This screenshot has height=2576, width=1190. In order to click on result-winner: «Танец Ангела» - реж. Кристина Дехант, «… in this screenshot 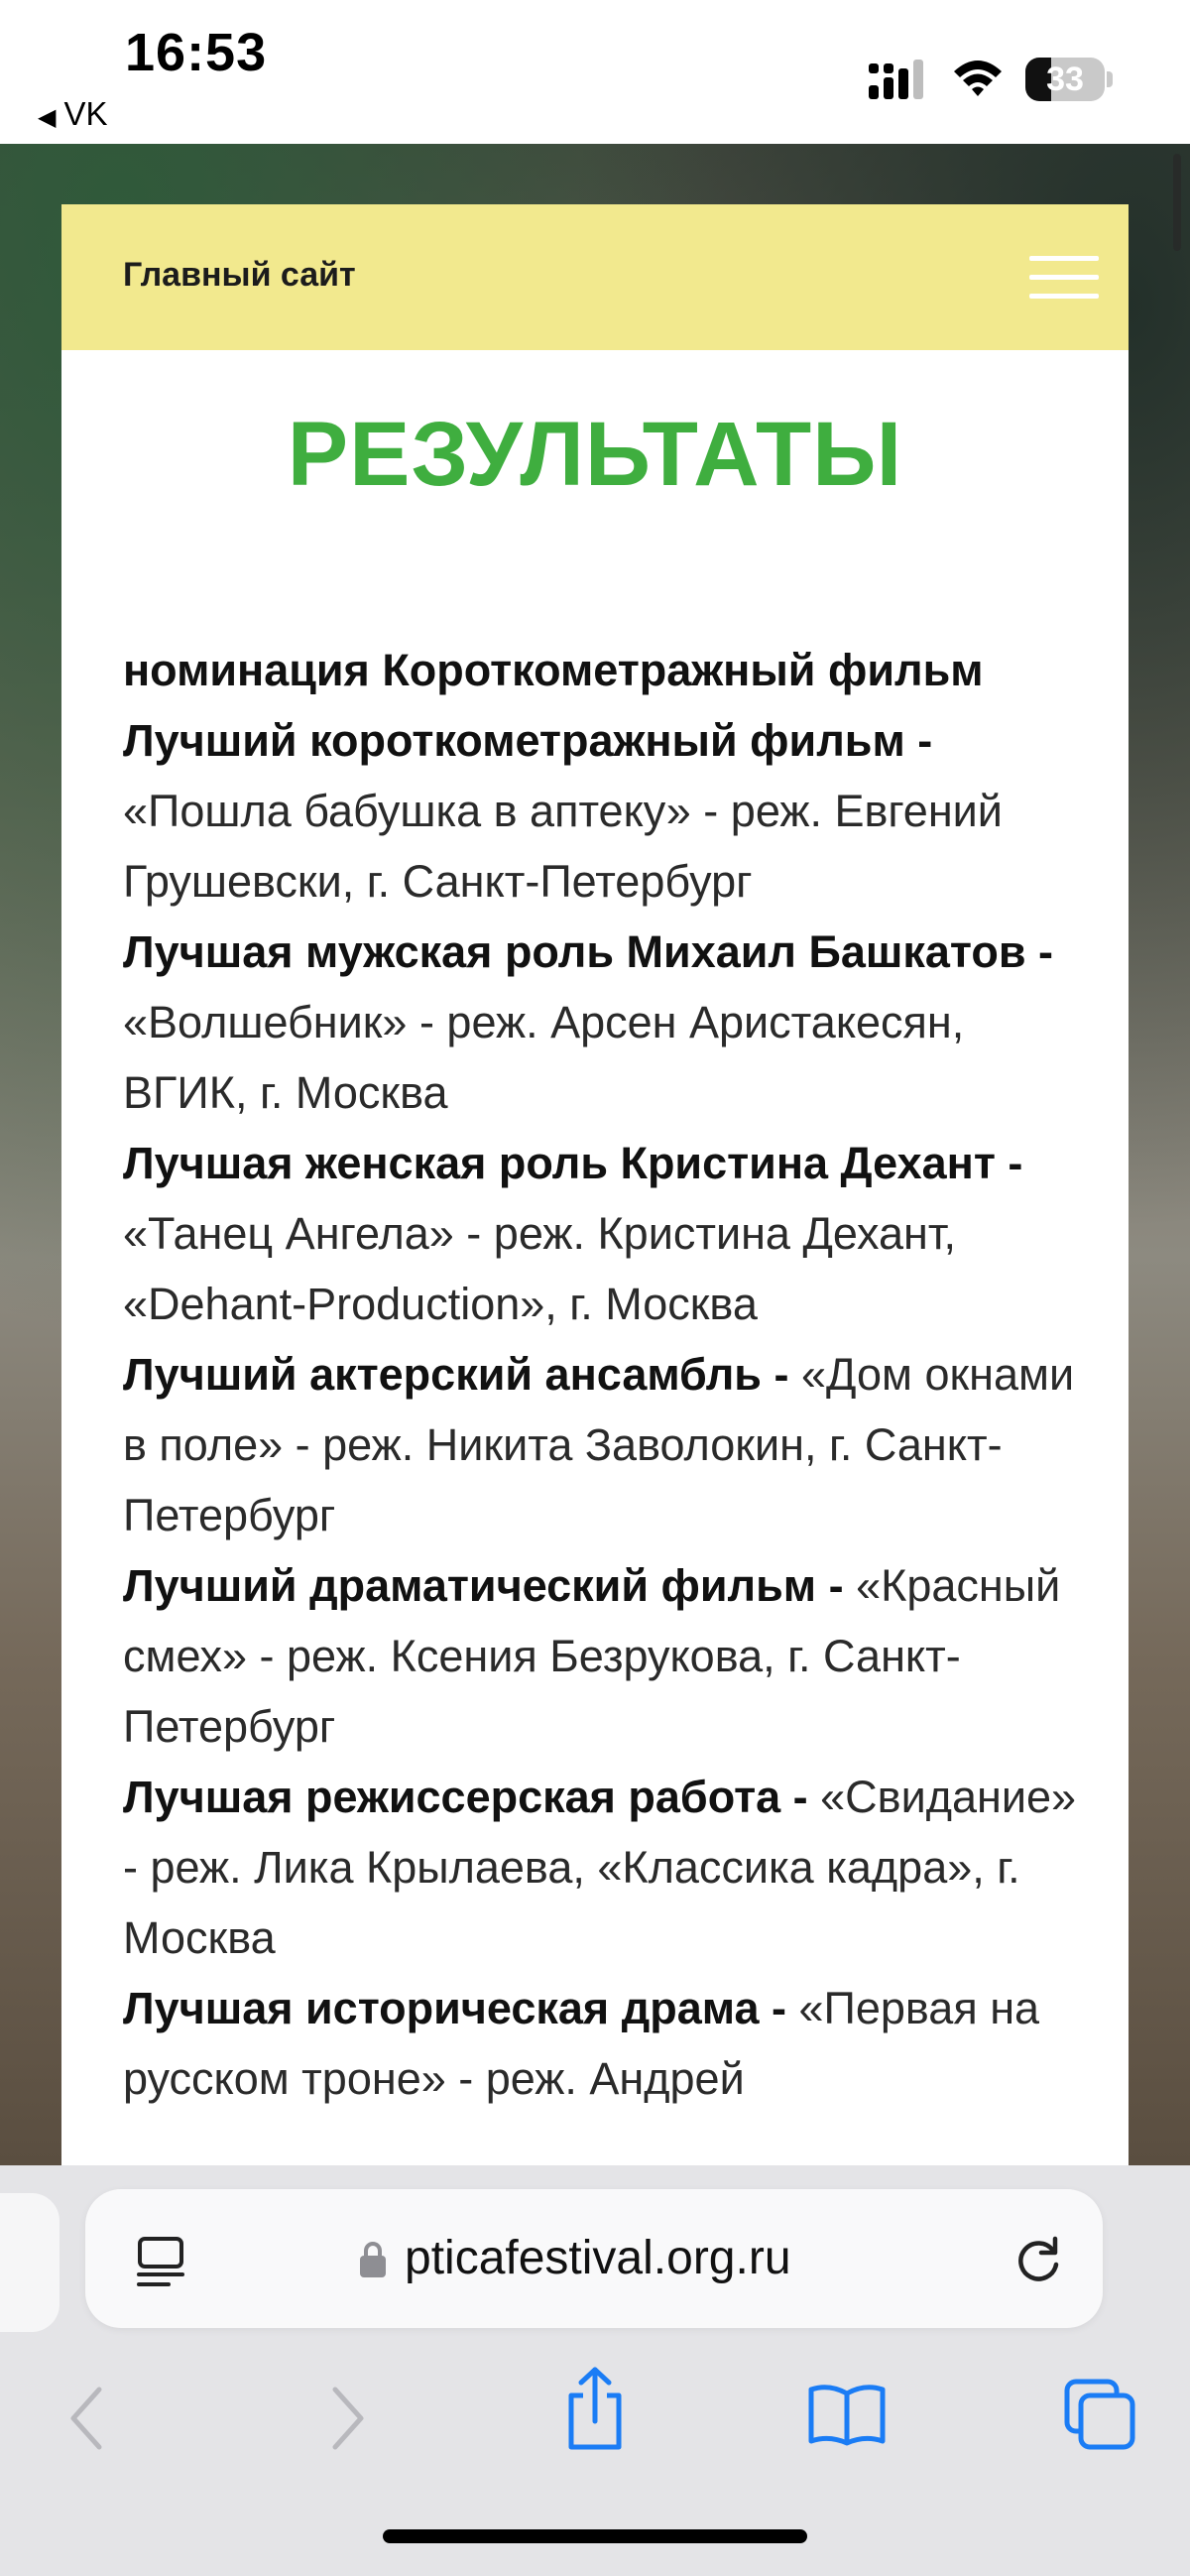, I will do `click(539, 1268)`.